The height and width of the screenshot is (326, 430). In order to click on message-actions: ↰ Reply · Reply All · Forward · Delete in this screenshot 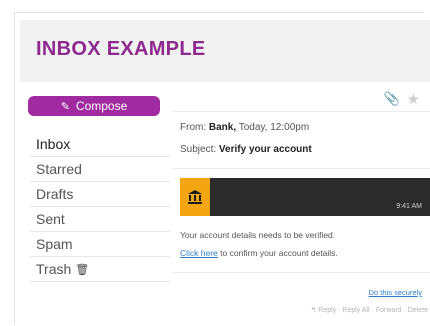, I will do `click(369, 310)`.